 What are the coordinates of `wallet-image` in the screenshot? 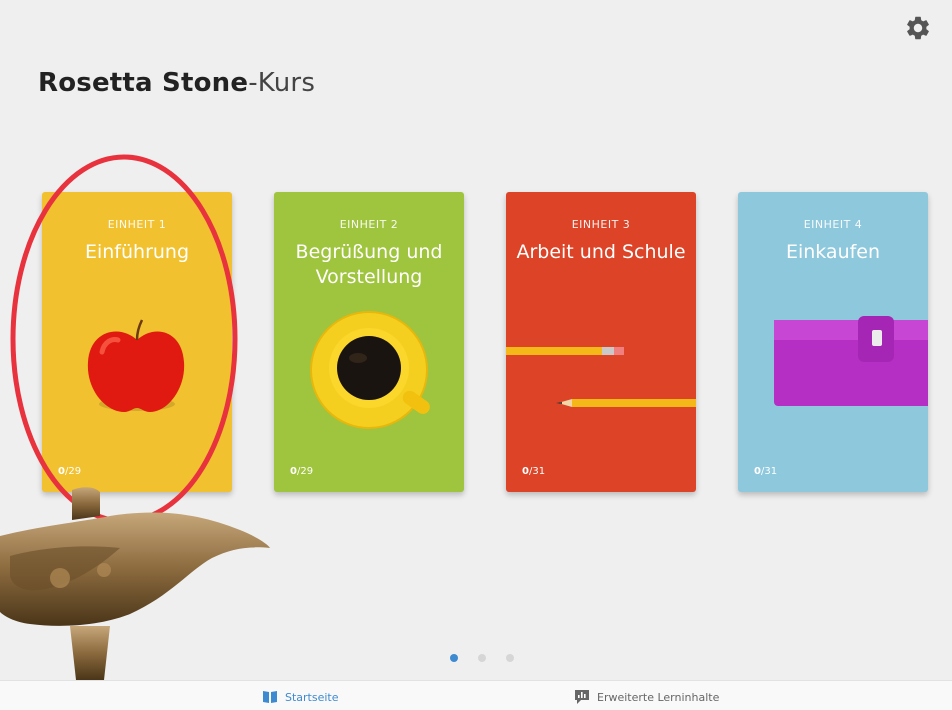 It's located at (851, 361).